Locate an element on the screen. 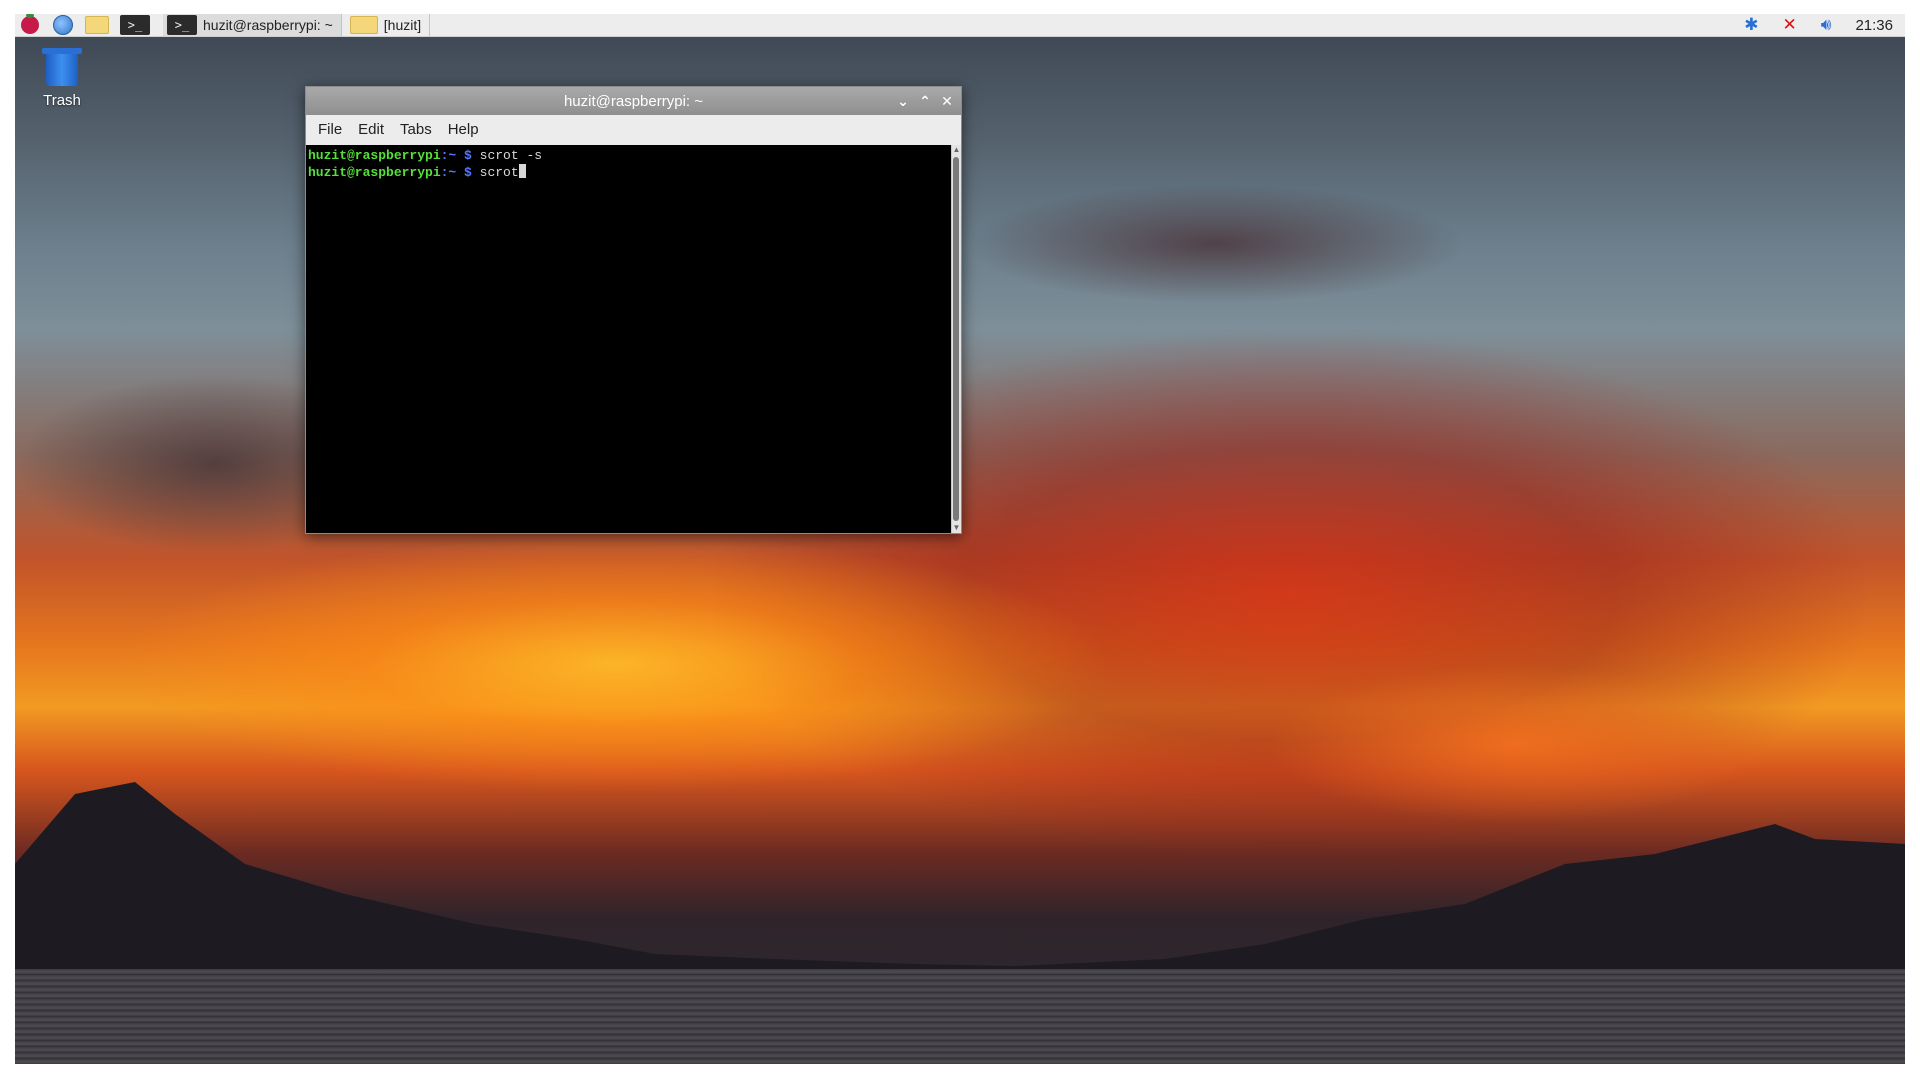 This screenshot has width=1920, height=1080. menu-help: Help is located at coordinates (463, 130).